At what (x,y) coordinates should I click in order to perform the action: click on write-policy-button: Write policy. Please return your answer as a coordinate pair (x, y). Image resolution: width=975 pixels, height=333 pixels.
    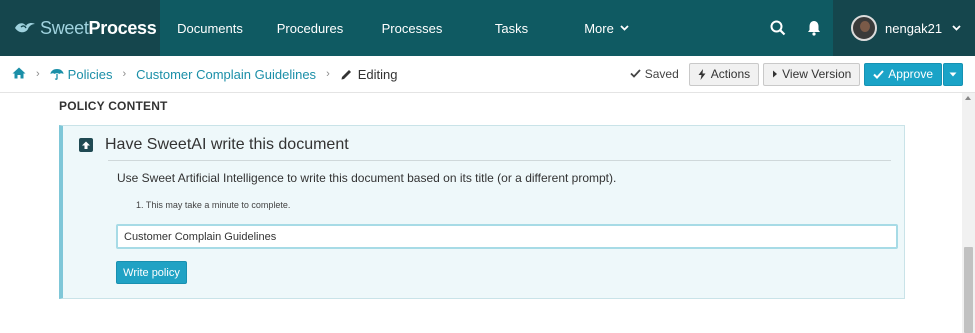
    Looking at the image, I should click on (151, 272).